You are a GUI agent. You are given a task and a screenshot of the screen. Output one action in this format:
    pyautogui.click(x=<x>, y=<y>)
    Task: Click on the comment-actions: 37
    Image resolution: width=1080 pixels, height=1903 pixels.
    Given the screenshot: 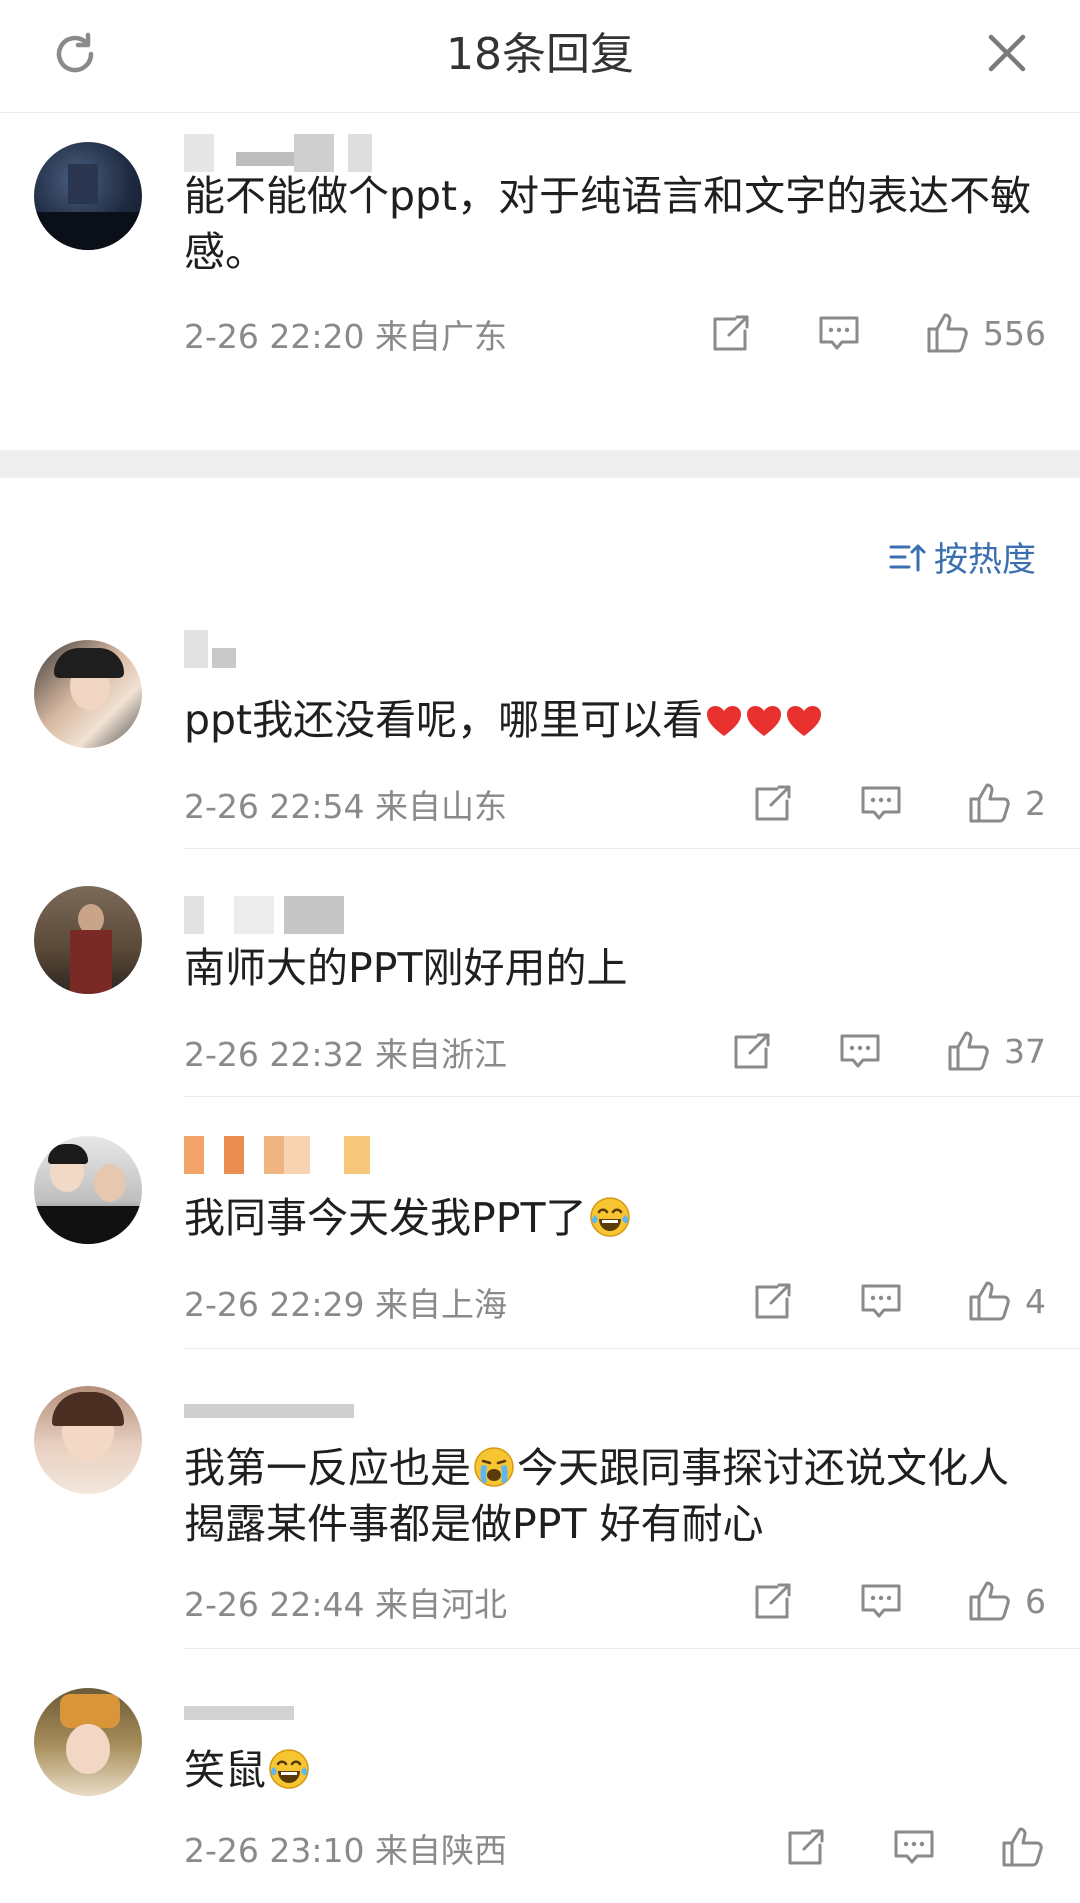 What is the action you would take?
    pyautogui.click(x=857, y=1051)
    